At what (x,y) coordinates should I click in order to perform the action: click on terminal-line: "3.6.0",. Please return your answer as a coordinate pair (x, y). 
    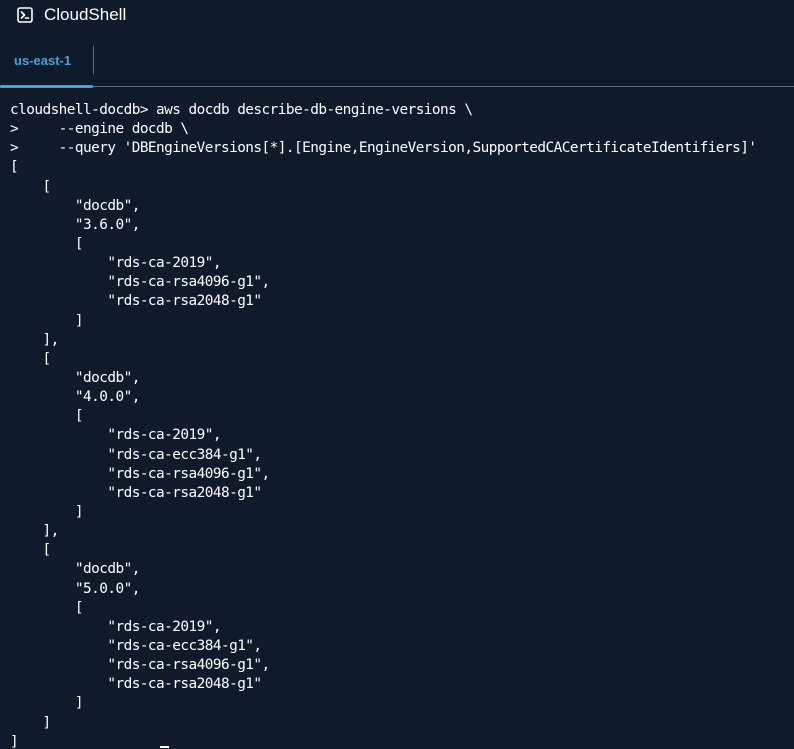
    Looking at the image, I should click on (75, 224).